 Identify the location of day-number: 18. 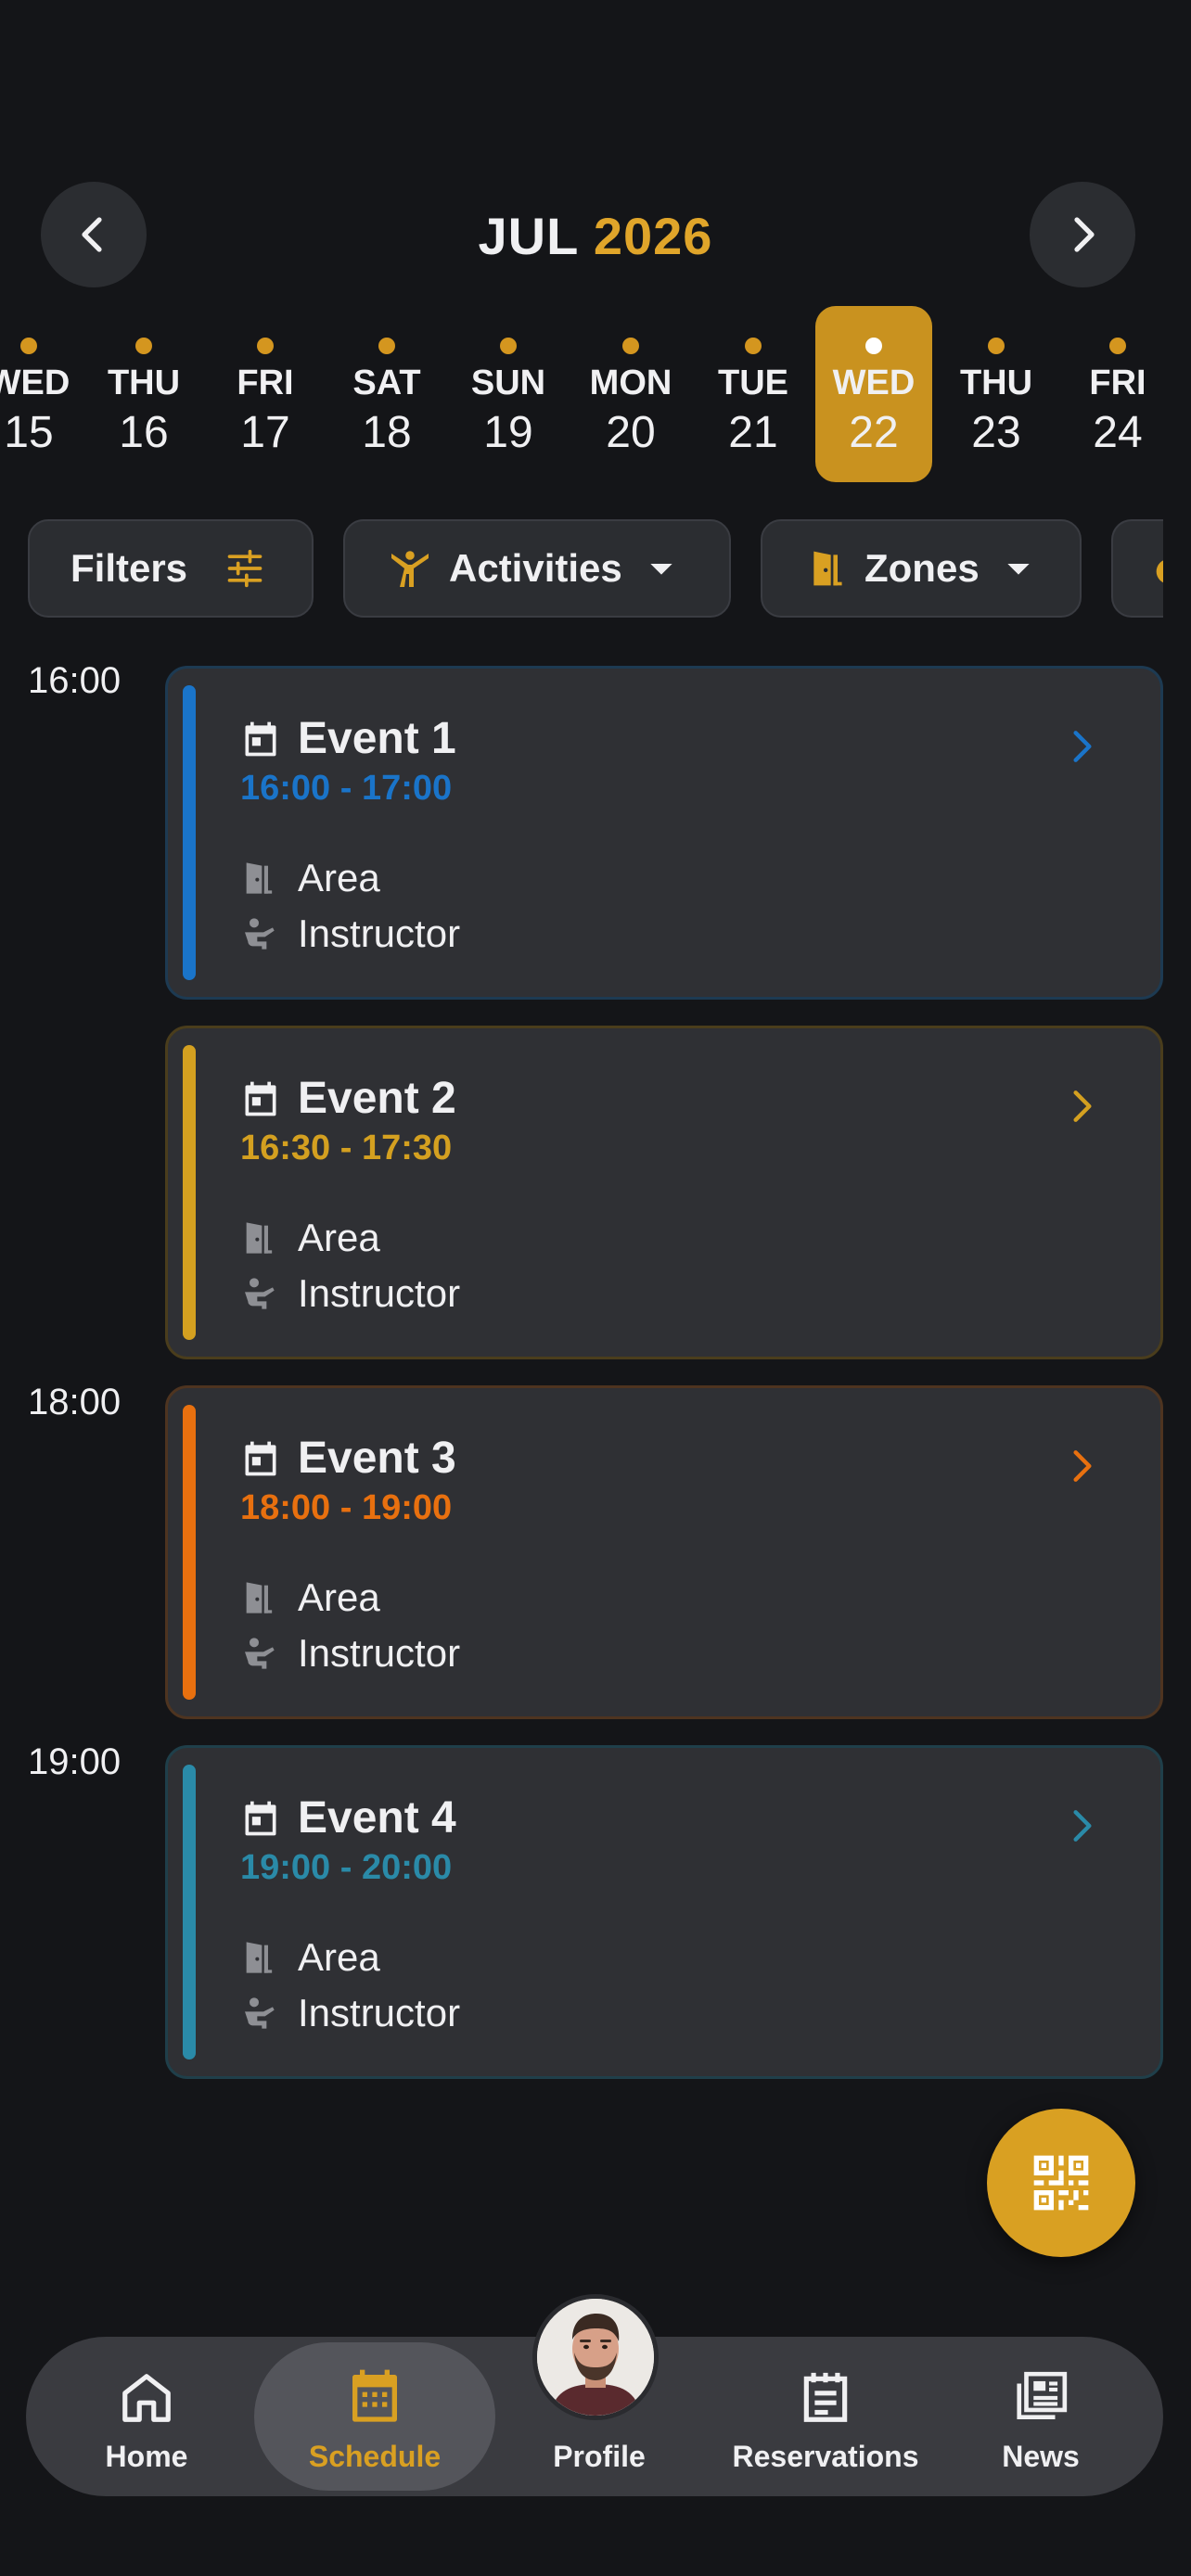
(387, 432).